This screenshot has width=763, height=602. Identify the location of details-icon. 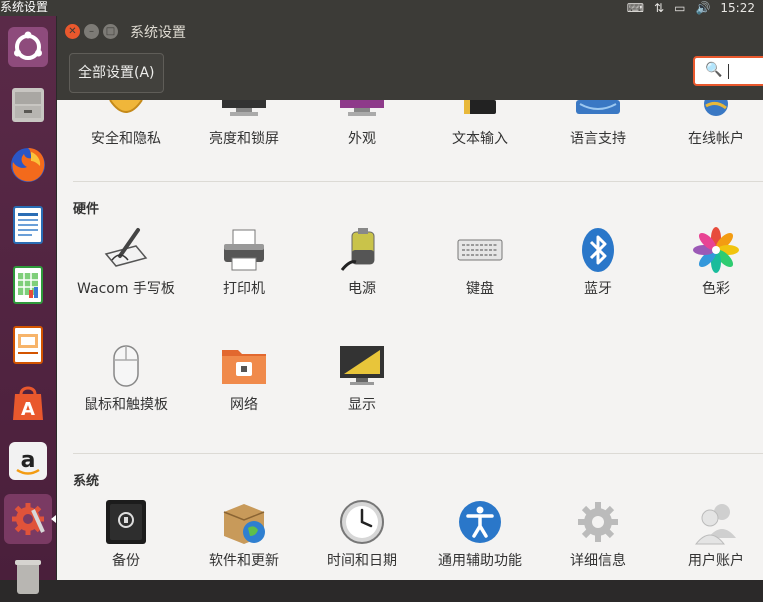
(598, 522).